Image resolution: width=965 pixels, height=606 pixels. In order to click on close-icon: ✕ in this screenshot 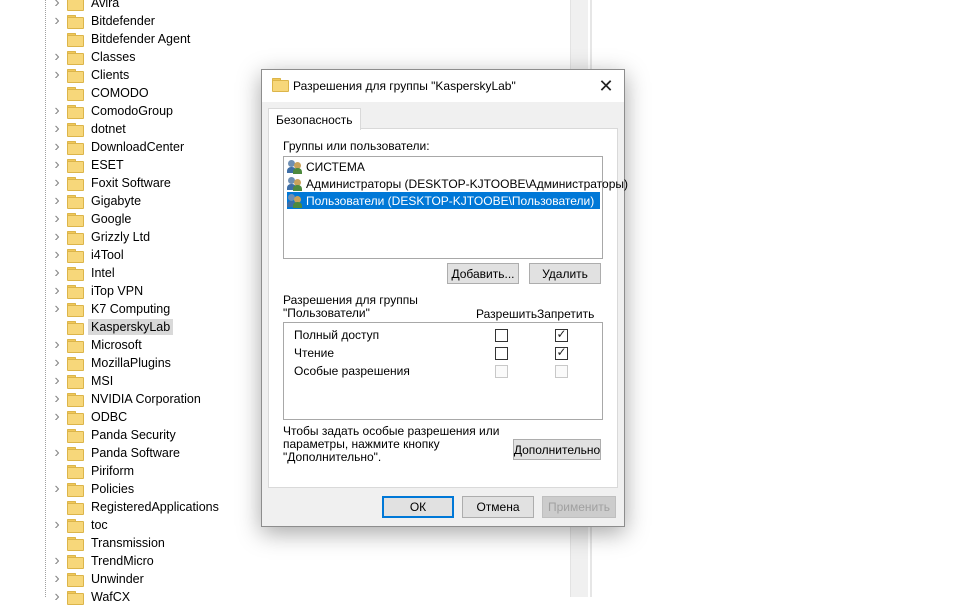, I will do `click(606, 86)`.